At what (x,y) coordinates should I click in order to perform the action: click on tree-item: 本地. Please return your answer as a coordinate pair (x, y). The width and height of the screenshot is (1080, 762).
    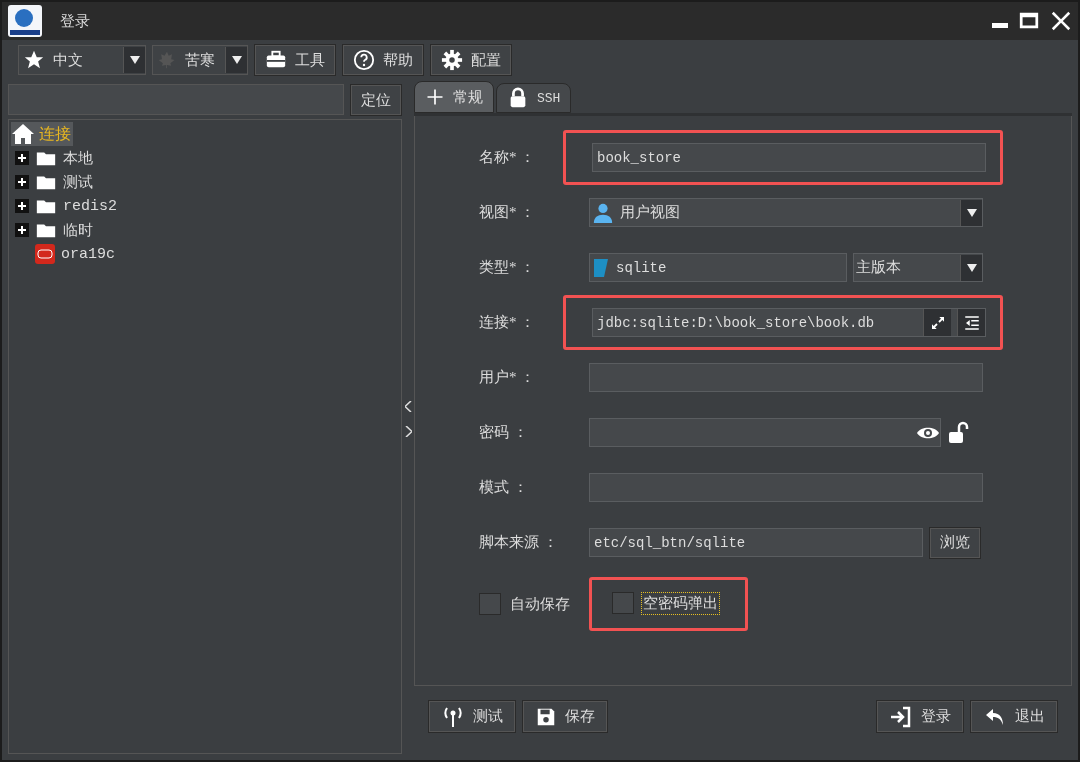
    Looking at the image, I should click on (205, 158).